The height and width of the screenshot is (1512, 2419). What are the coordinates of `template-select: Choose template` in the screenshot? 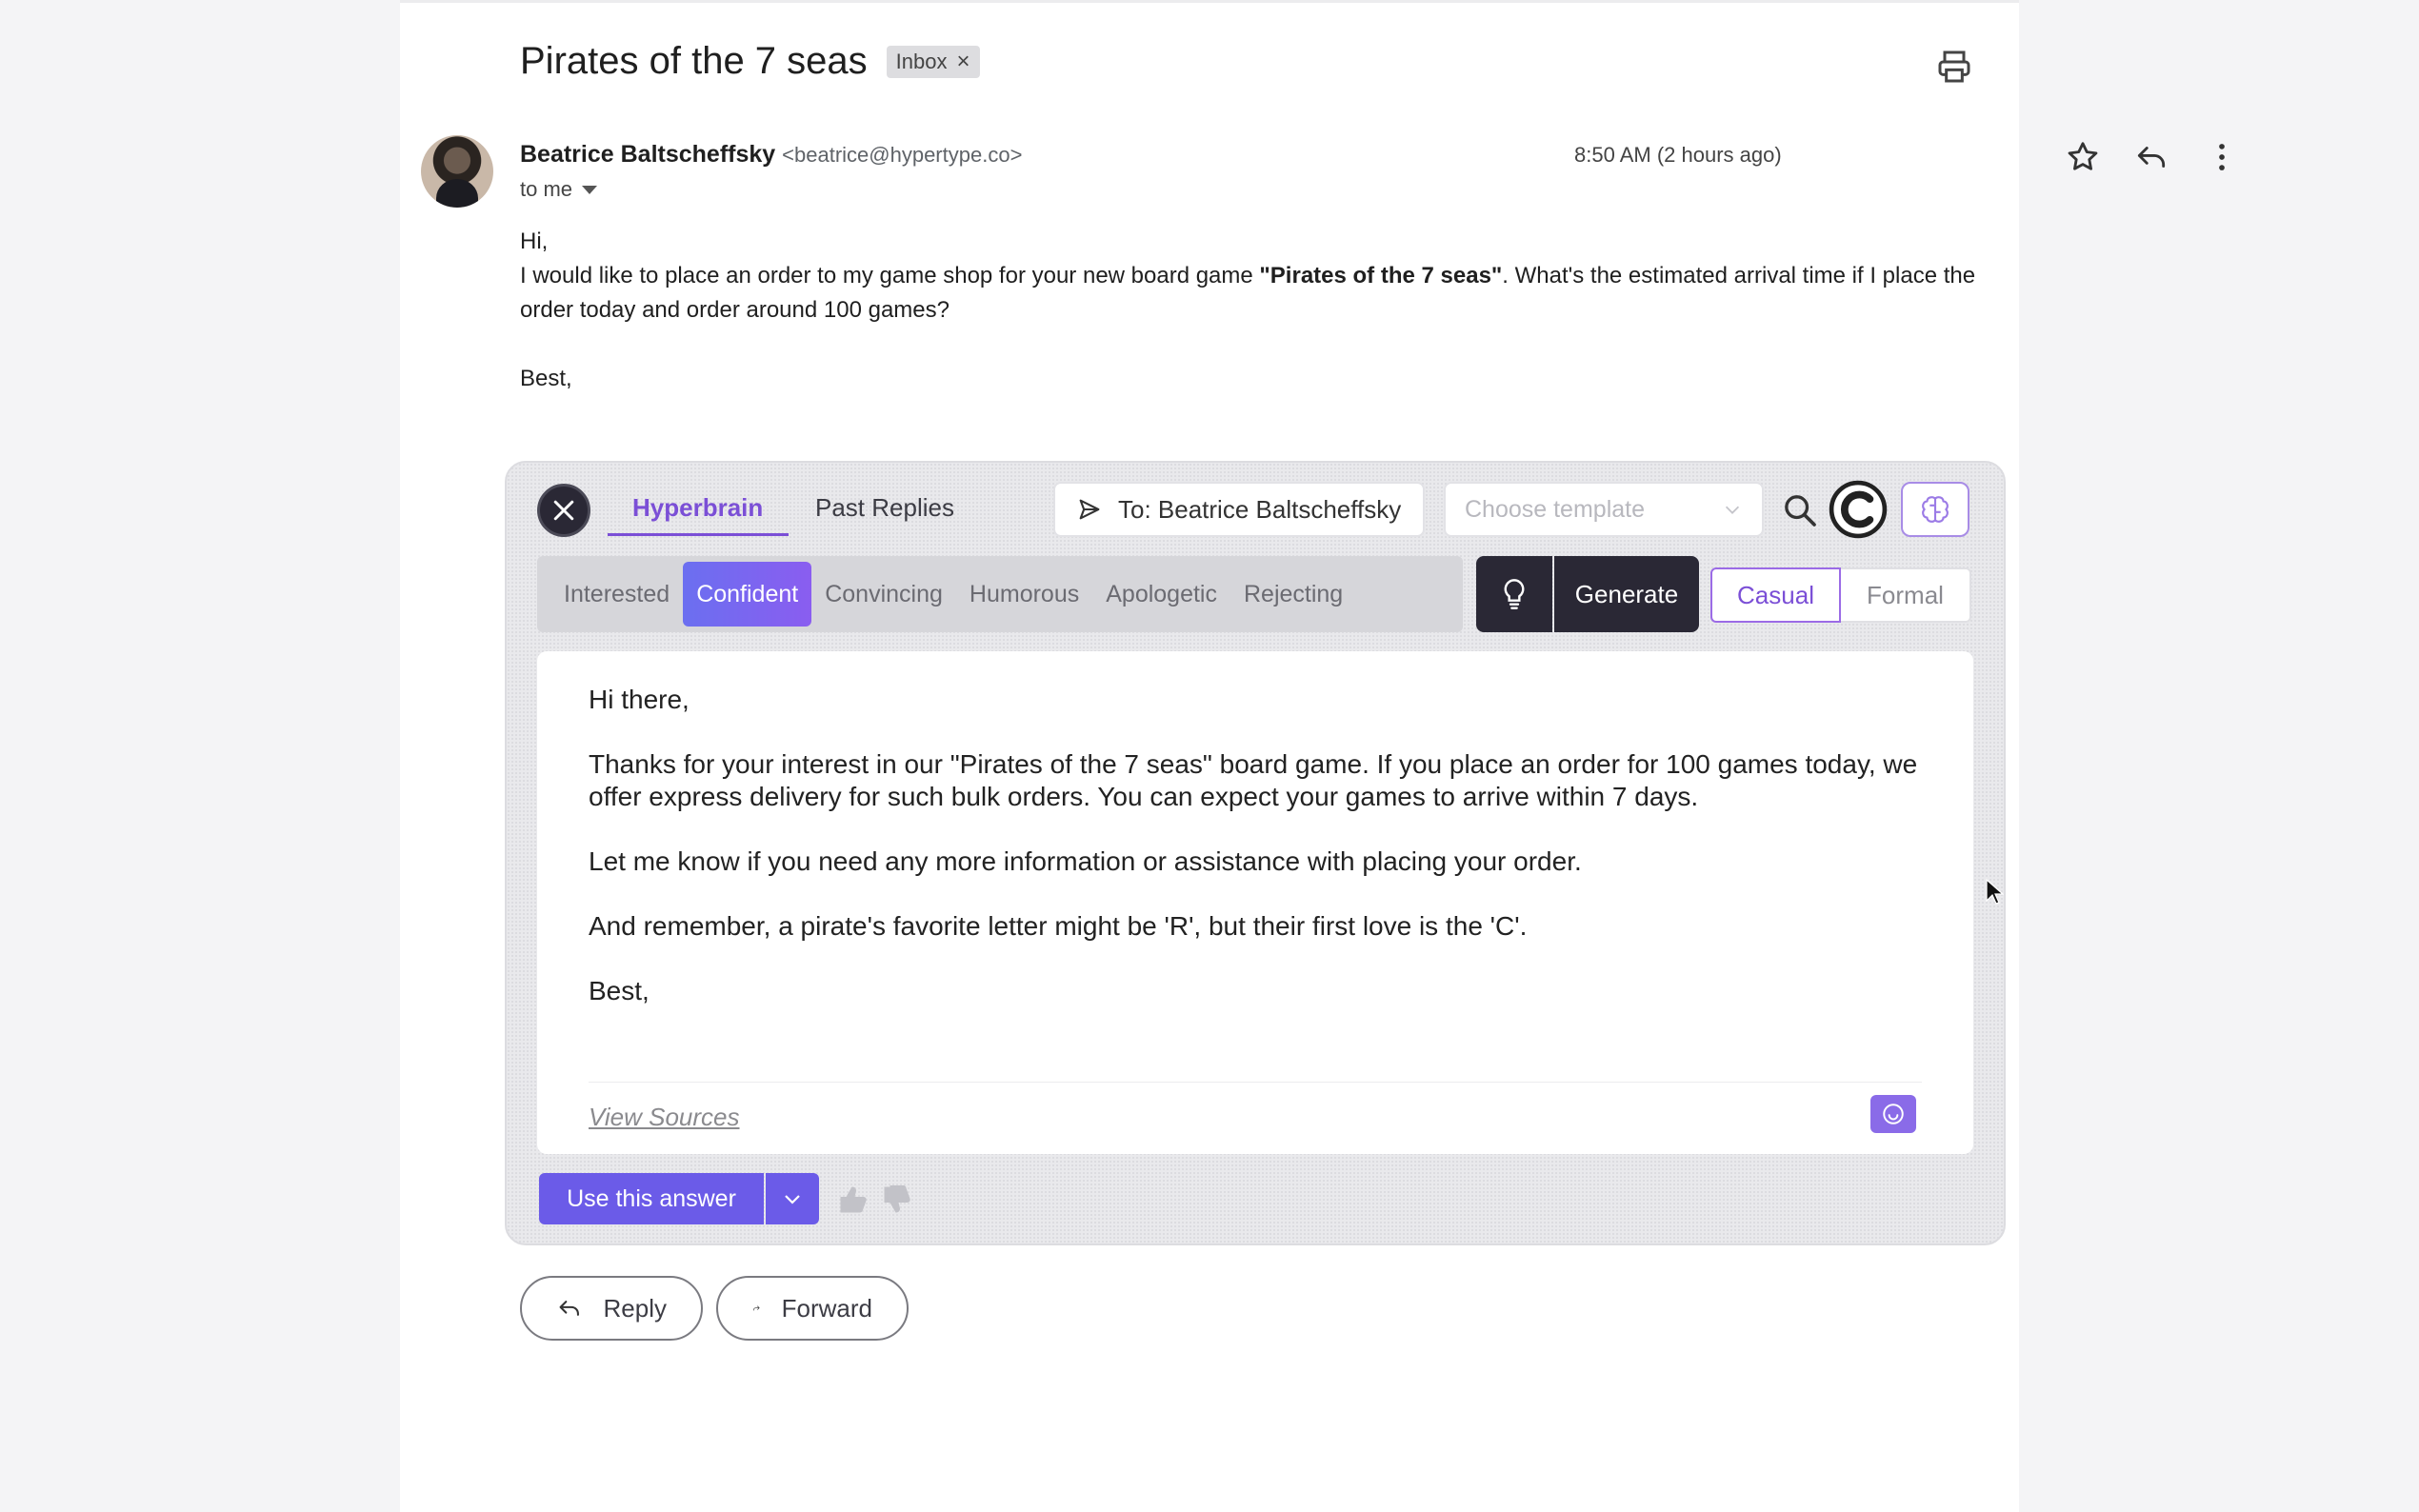 It's located at (1604, 509).